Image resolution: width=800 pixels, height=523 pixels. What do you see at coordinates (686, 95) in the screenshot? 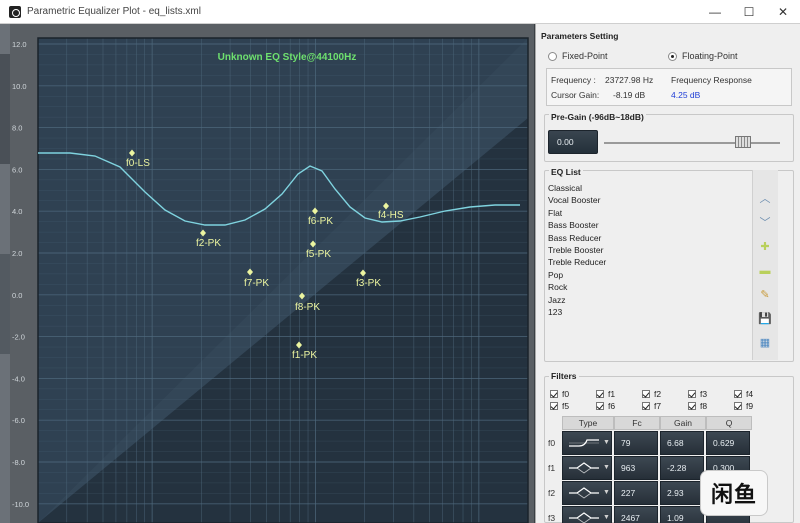
I see `response-value: 4.25 dB` at bounding box center [686, 95].